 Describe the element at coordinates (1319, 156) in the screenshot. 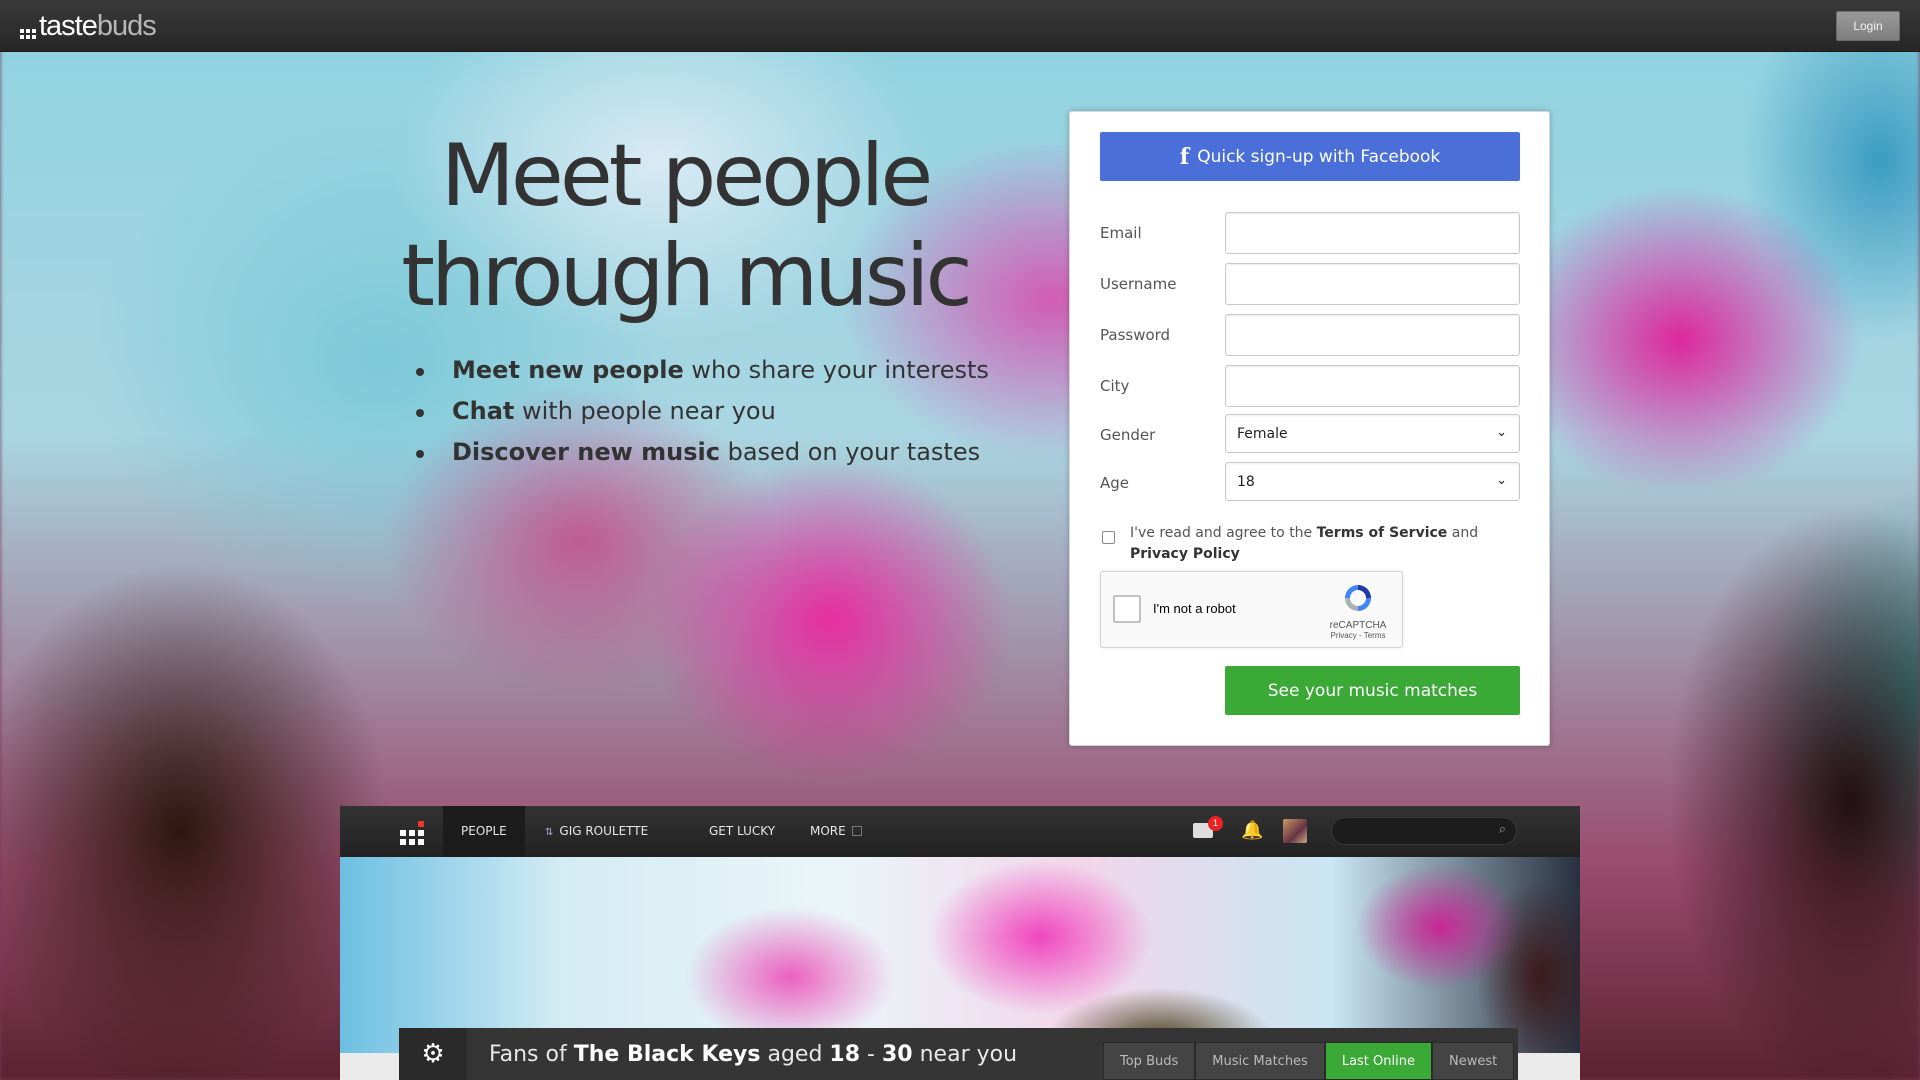

I see `facebook-signup-label: Quick sign-up with Facebook` at that location.